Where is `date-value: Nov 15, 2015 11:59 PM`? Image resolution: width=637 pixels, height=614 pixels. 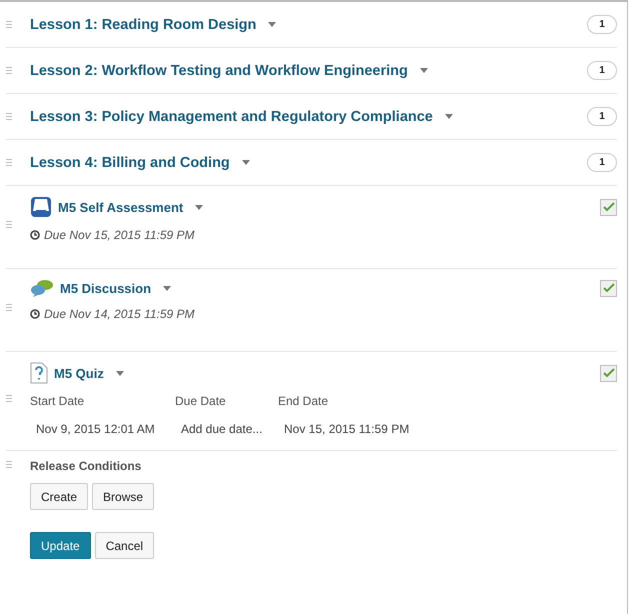
date-value: Nov 15, 2015 11:59 PM is located at coordinates (346, 429).